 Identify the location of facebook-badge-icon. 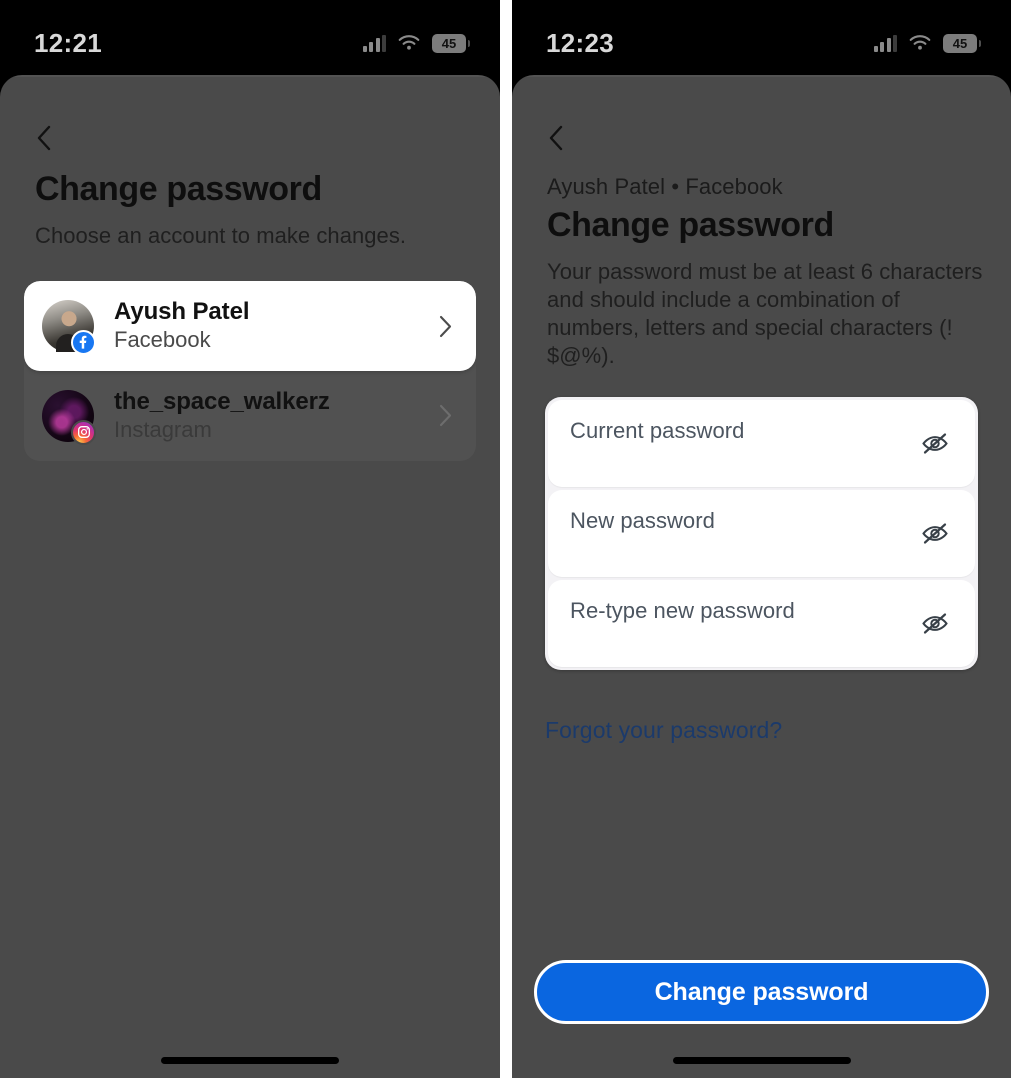
(83, 342).